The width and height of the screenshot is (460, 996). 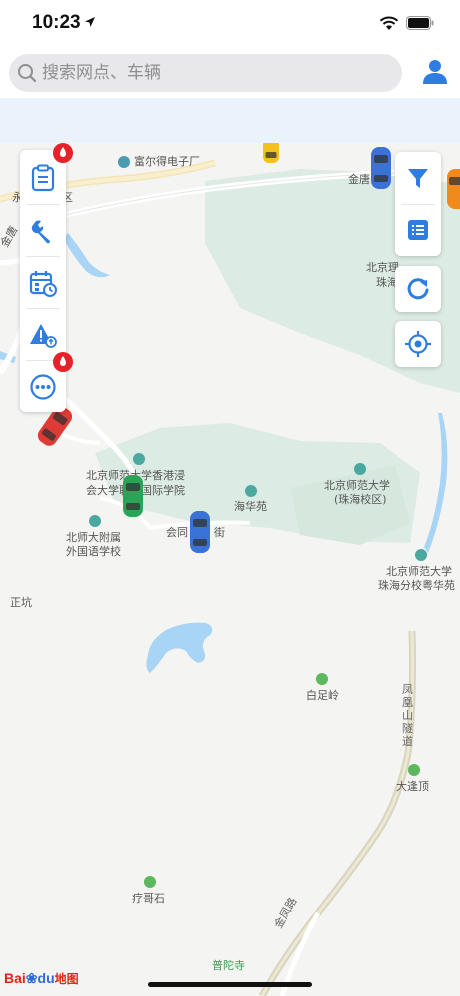 What do you see at coordinates (217, 73) in the screenshot?
I see `search-input` at bounding box center [217, 73].